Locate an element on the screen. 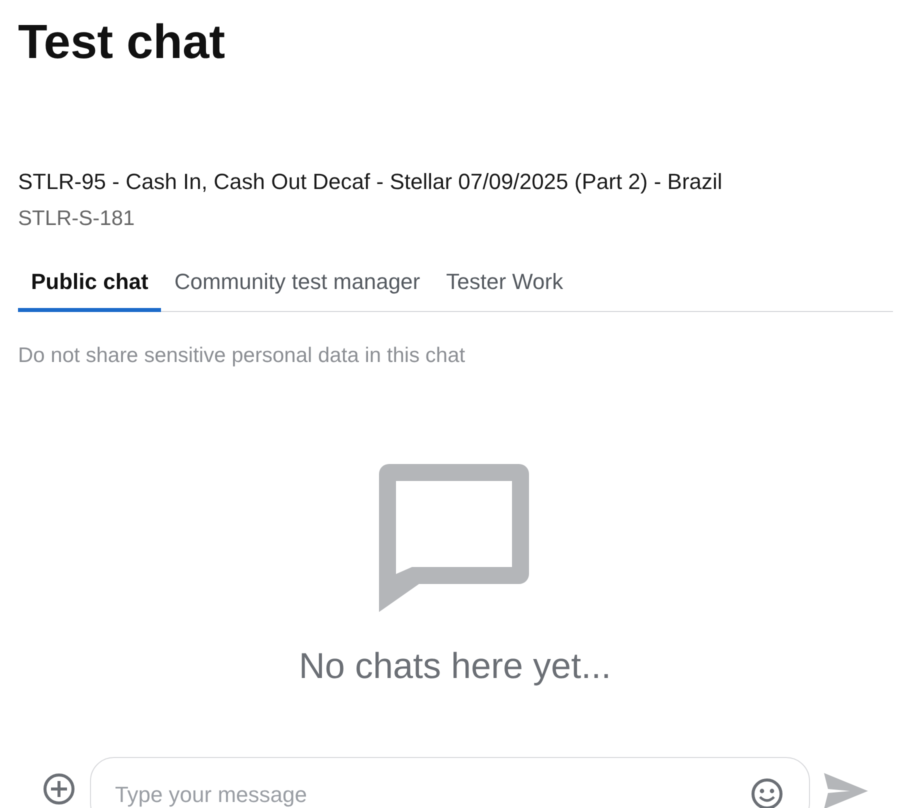 This screenshot has width=916, height=808. test-name: STLR-95 - Cash In, Cash Out Decaf - Stellar 07/09/2025 (Part 2) - Brazil is located at coordinates (371, 182).